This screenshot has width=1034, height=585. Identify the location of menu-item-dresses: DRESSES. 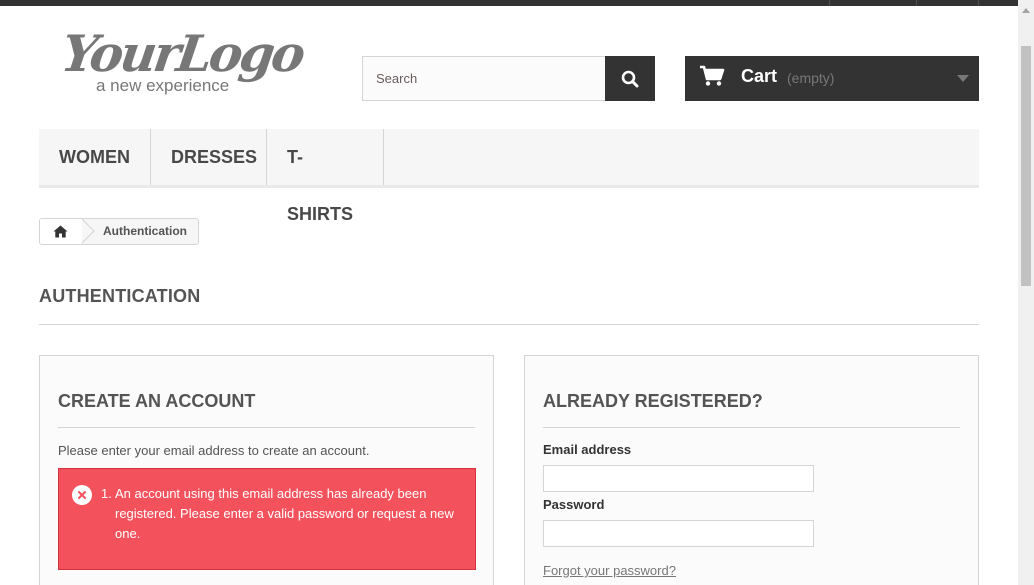
(209, 157).